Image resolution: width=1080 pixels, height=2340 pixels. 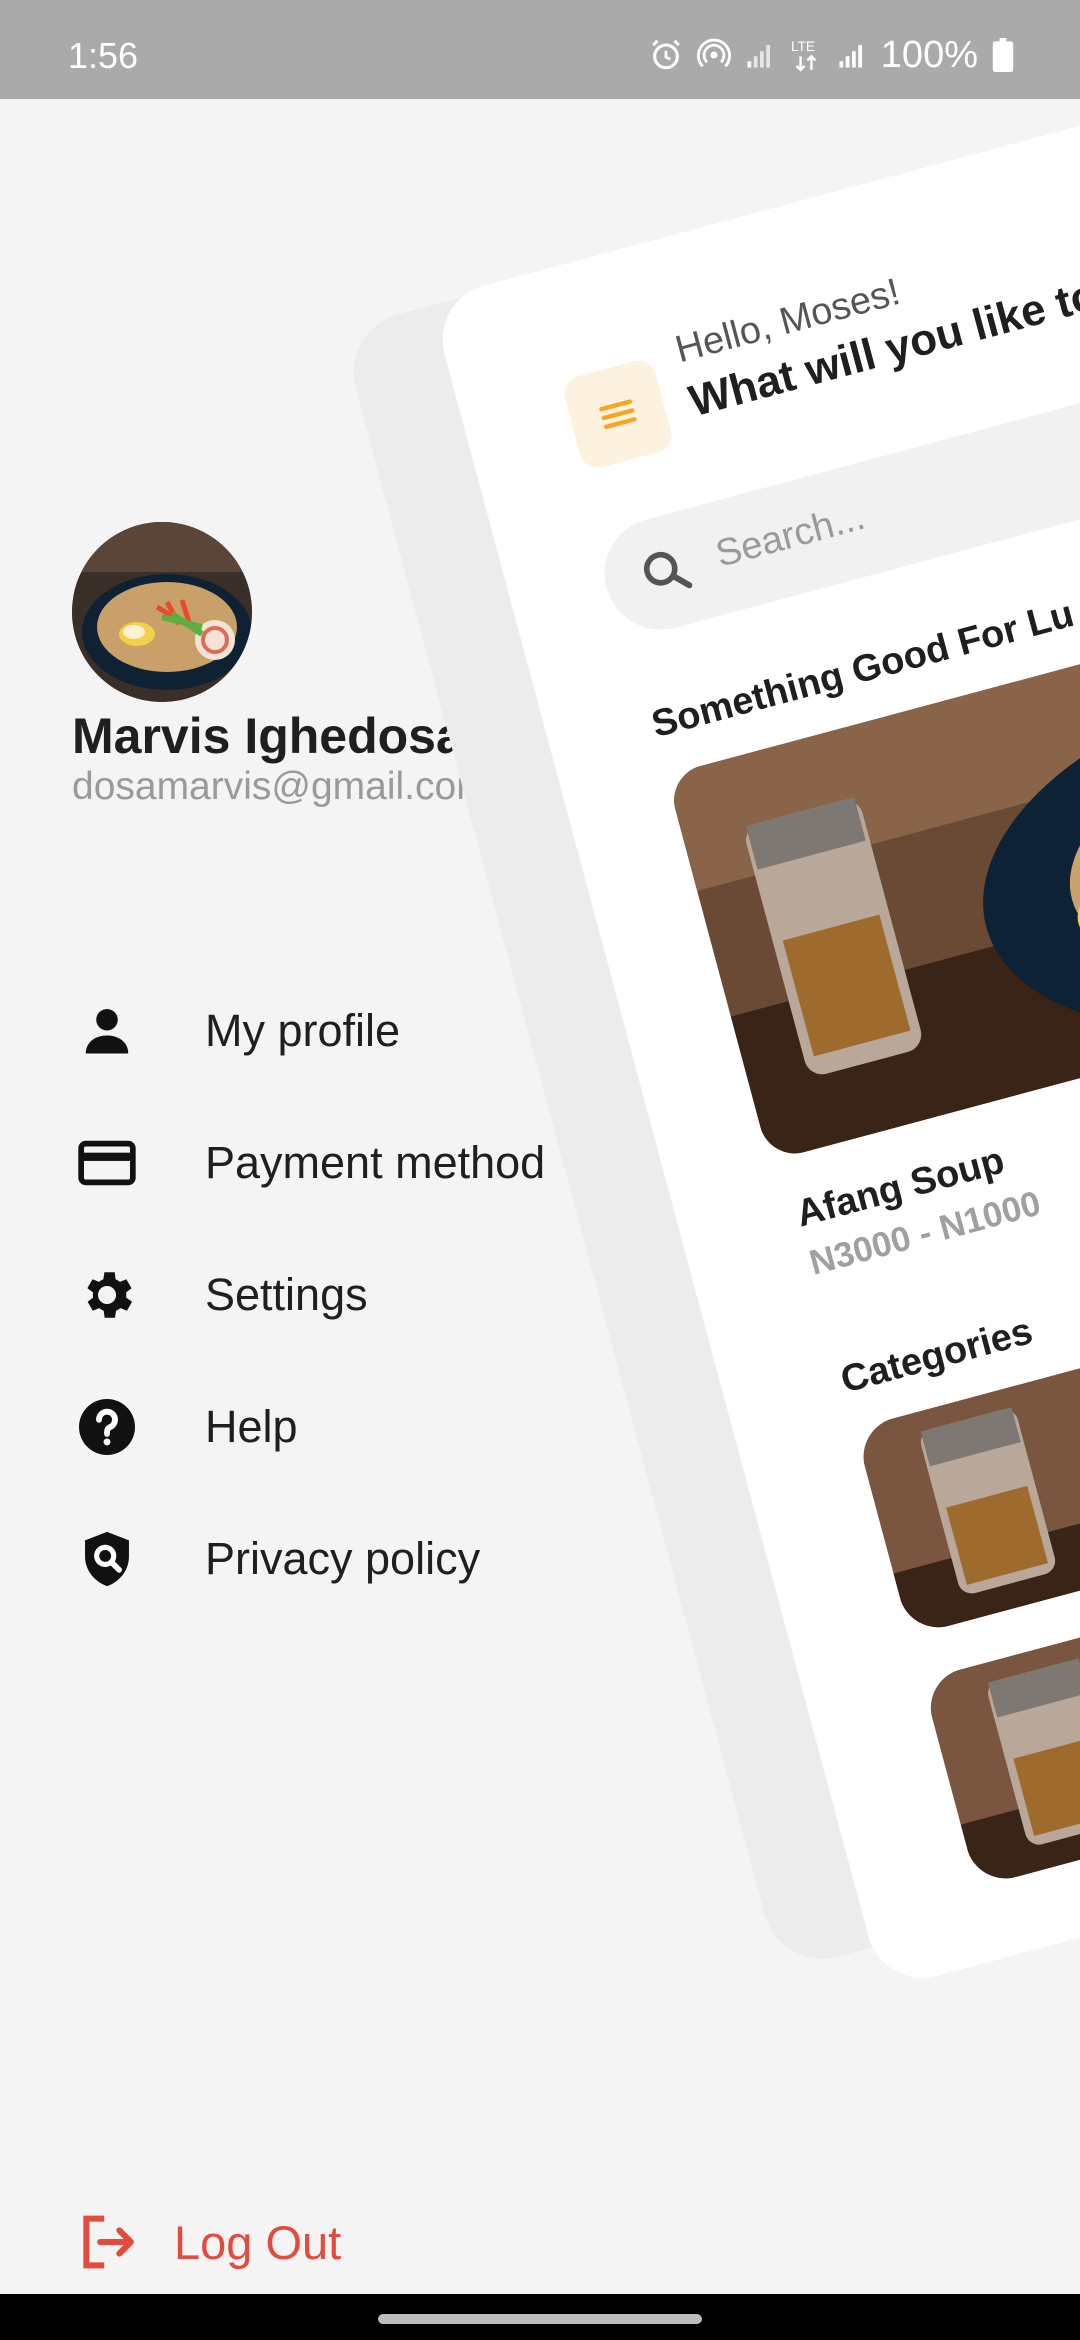 I want to click on status-bar: 1:56 LTE 100%, so click(x=540, y=49).